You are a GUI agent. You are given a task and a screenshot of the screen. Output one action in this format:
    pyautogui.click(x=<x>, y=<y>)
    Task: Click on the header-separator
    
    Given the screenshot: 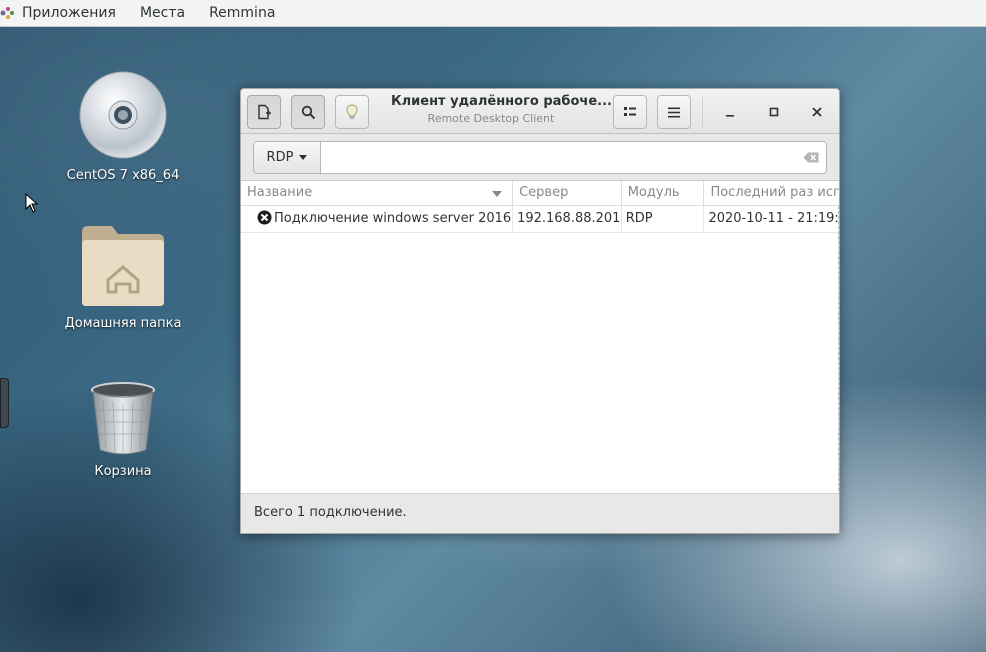 What is the action you would take?
    pyautogui.click(x=702, y=112)
    